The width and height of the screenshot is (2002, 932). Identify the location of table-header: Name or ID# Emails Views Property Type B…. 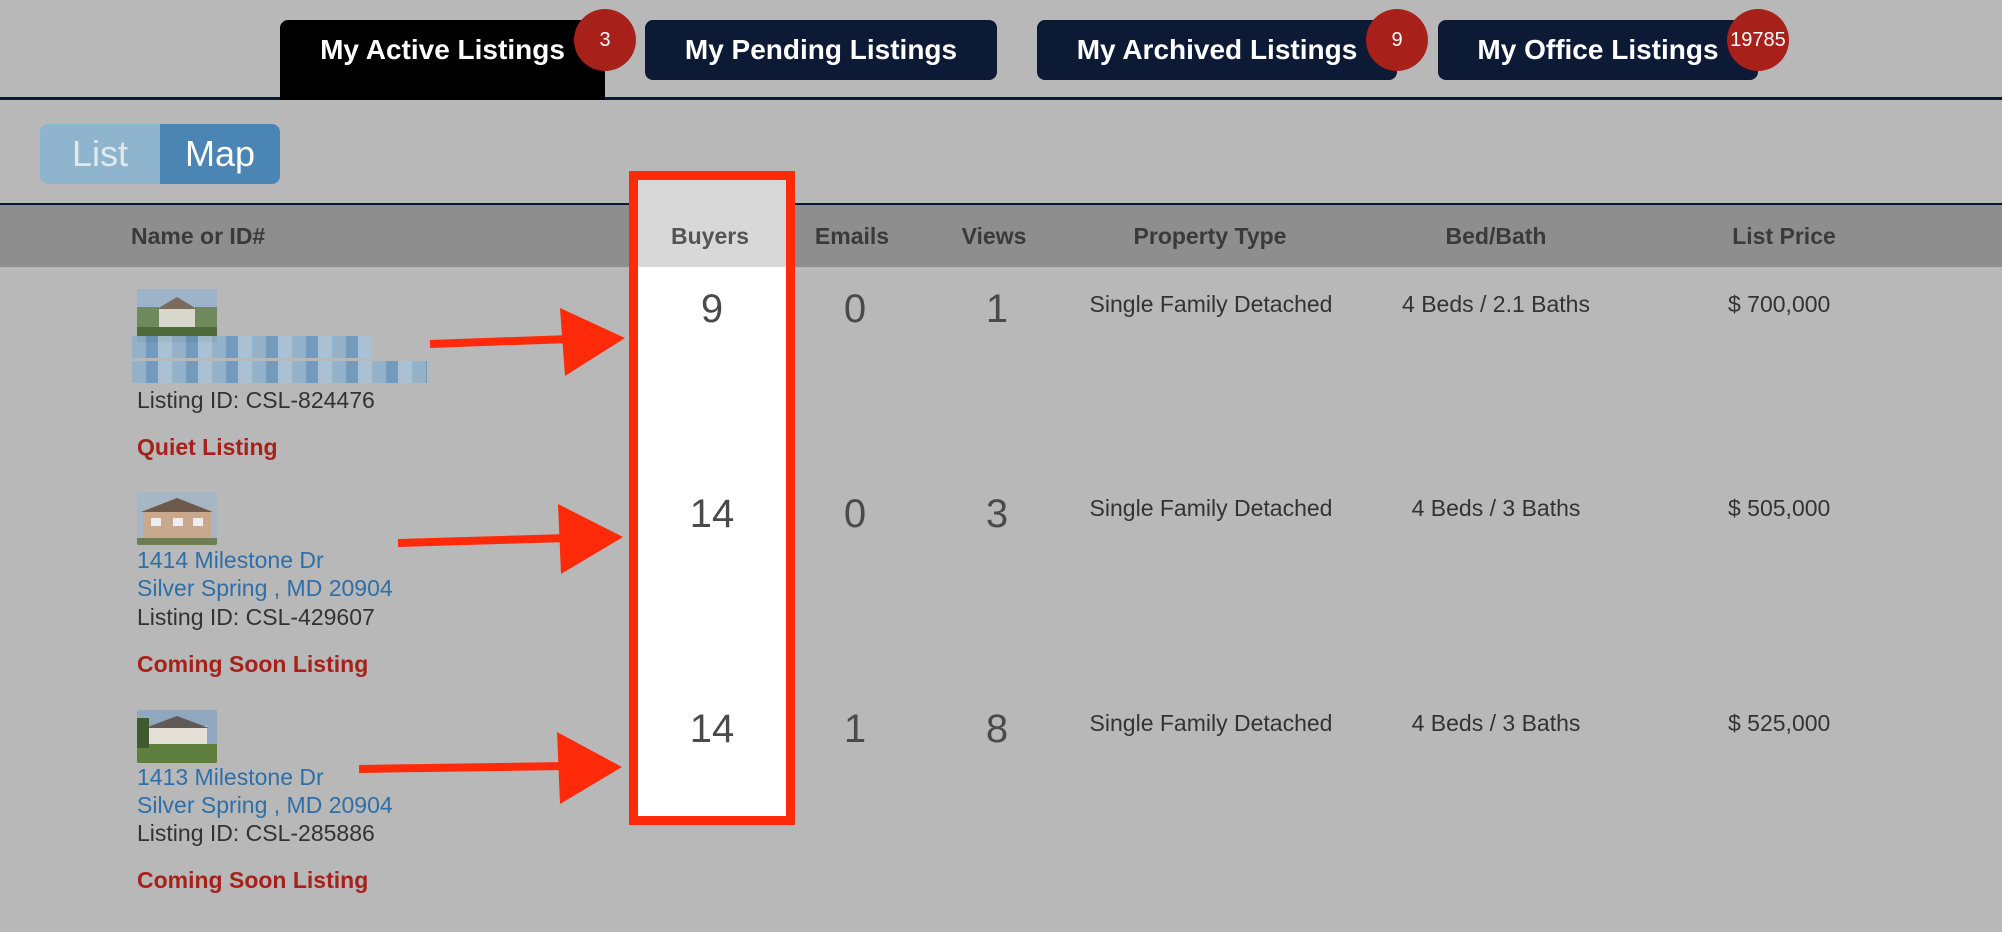
(1001, 235).